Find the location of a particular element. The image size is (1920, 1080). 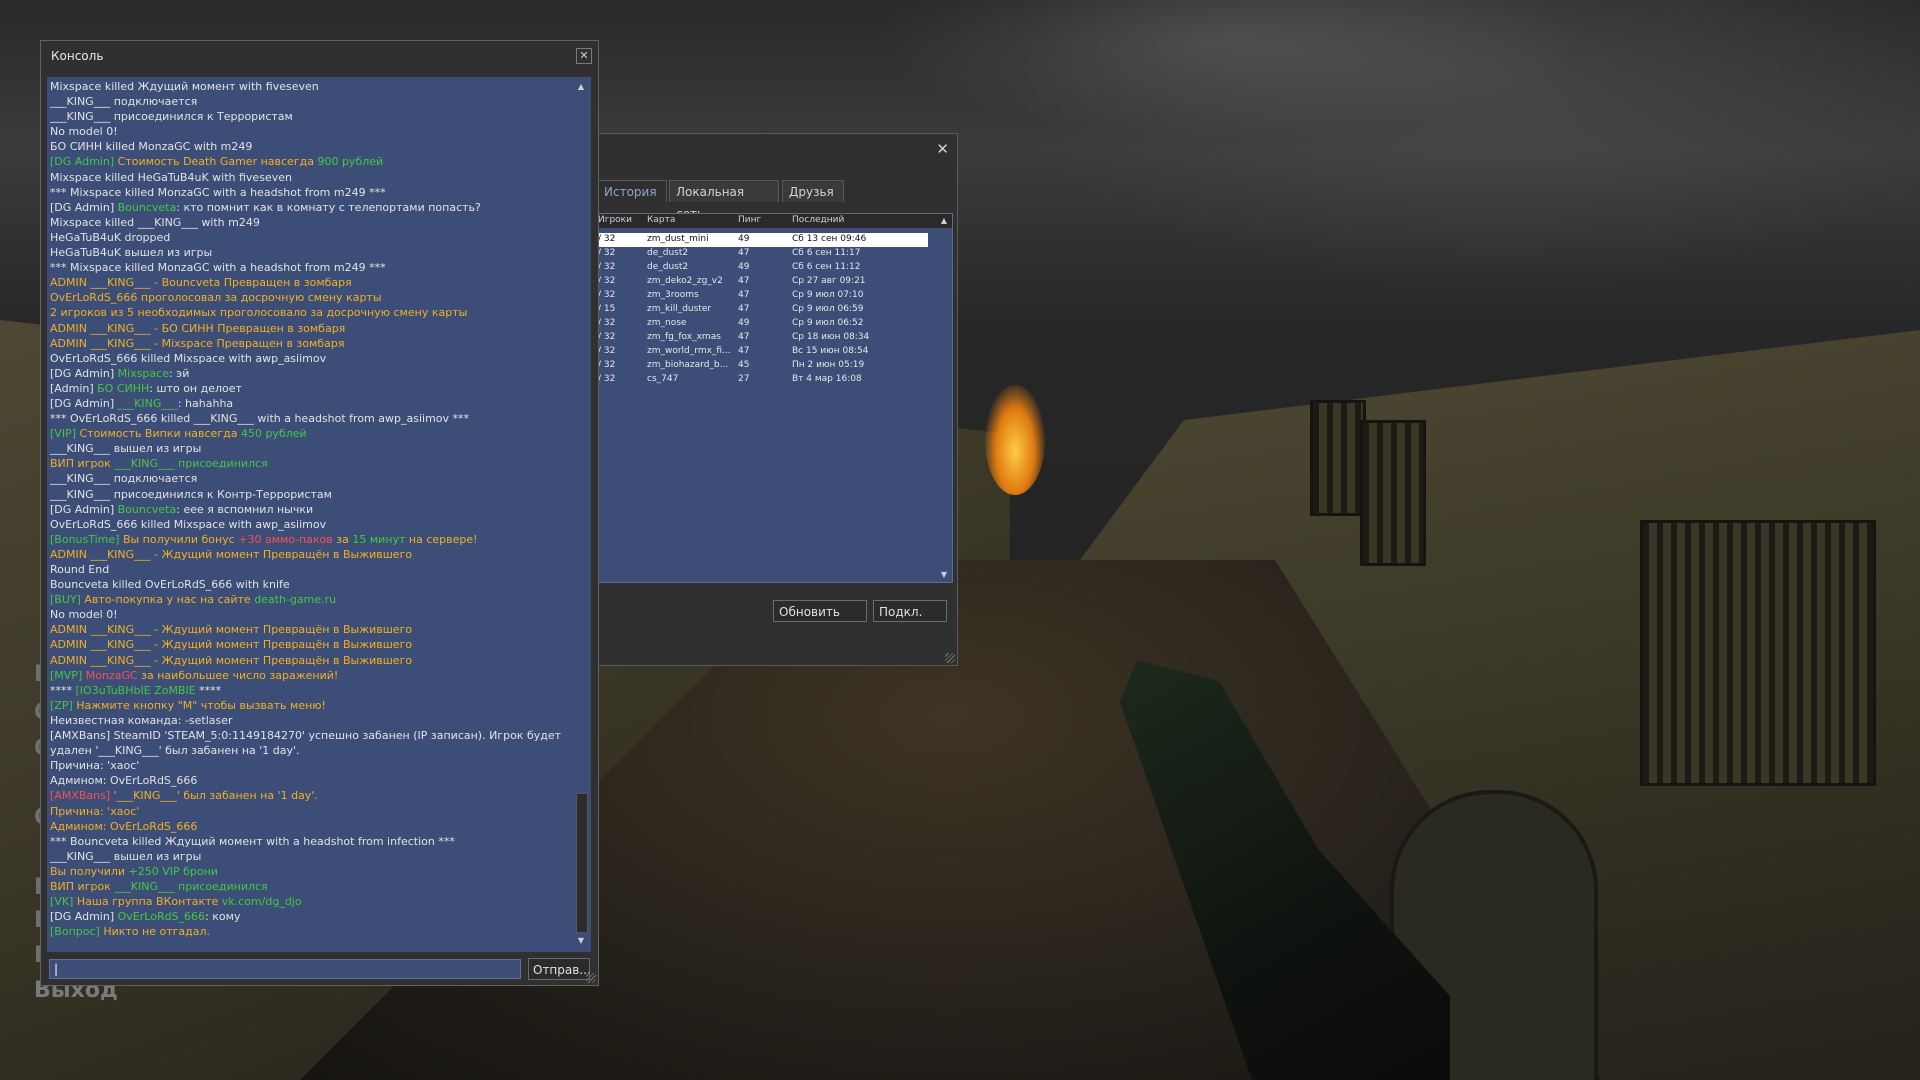

column-map: Карта is located at coordinates (661, 220).